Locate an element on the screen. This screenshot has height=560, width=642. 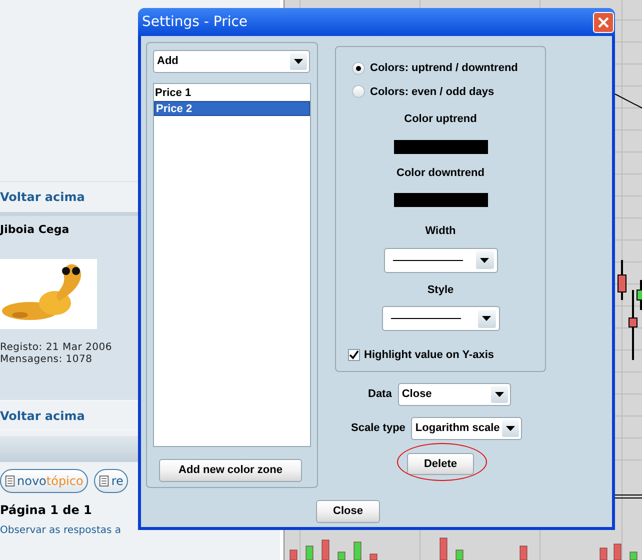
add-select: Add is located at coordinates (231, 61).